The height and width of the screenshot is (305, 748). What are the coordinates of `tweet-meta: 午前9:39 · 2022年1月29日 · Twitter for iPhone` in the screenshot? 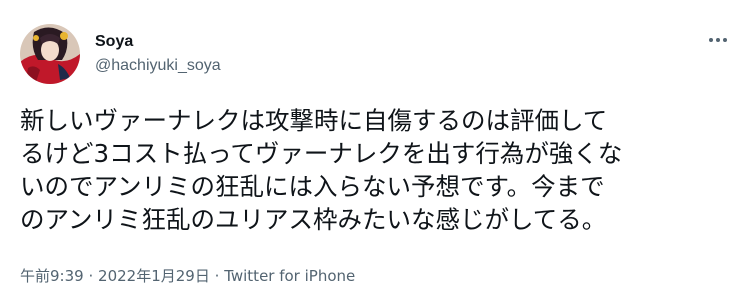 It's located at (187, 276).